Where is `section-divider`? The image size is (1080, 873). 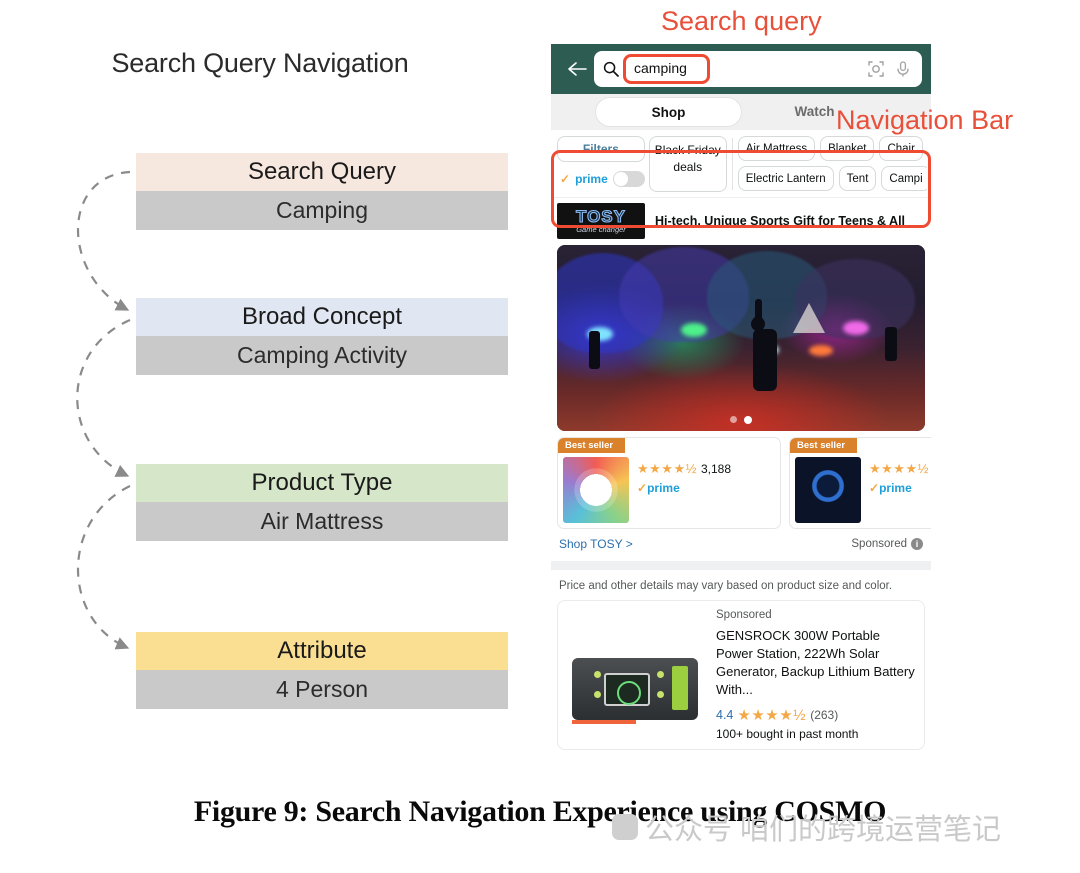 section-divider is located at coordinates (741, 565).